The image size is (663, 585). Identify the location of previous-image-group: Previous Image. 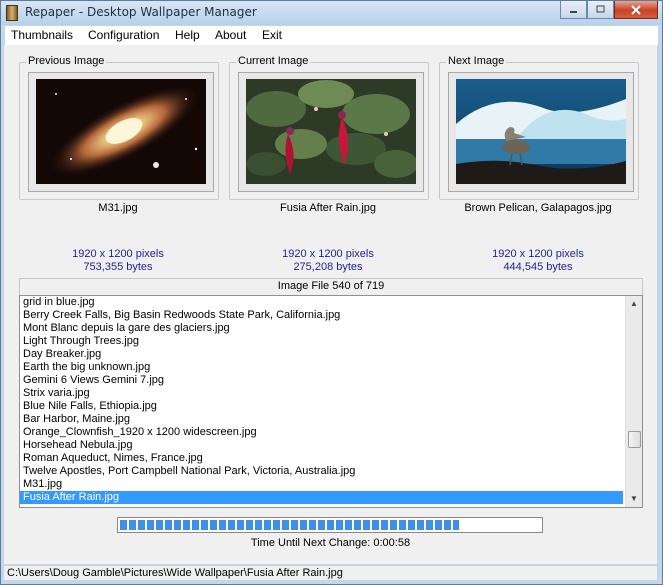
(119, 127).